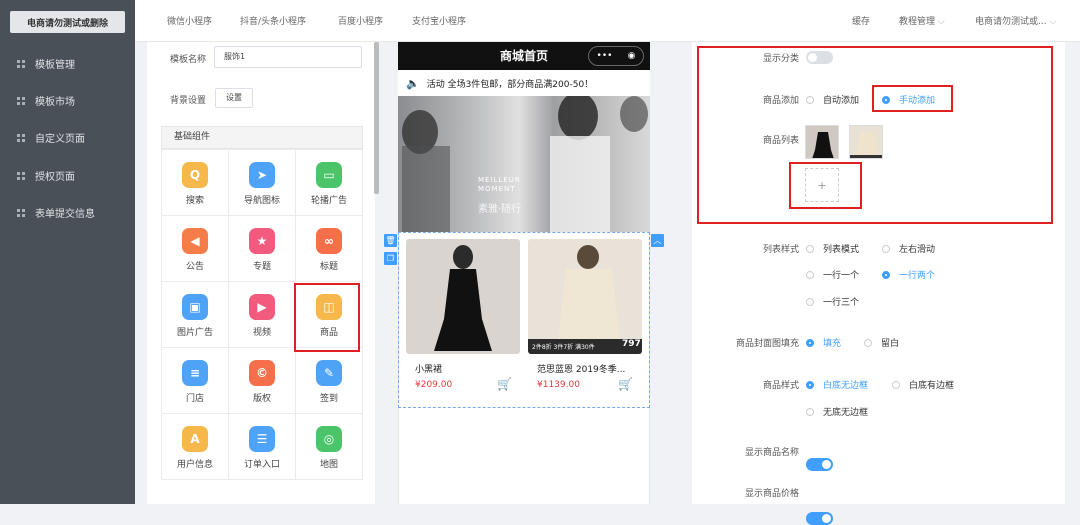 The height and width of the screenshot is (525, 1080). I want to click on order-entry-icon: ☰, so click(262, 439).